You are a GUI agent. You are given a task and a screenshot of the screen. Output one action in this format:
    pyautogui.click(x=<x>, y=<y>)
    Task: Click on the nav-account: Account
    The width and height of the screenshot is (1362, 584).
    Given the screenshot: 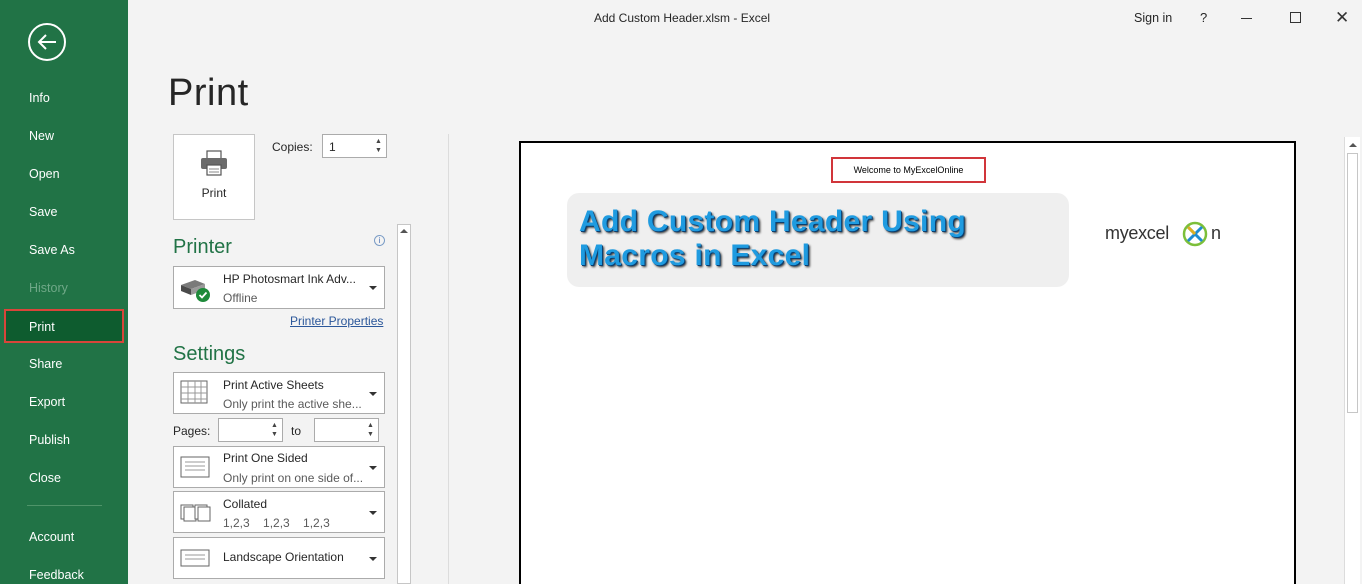 What is the action you would take?
    pyautogui.click(x=64, y=537)
    